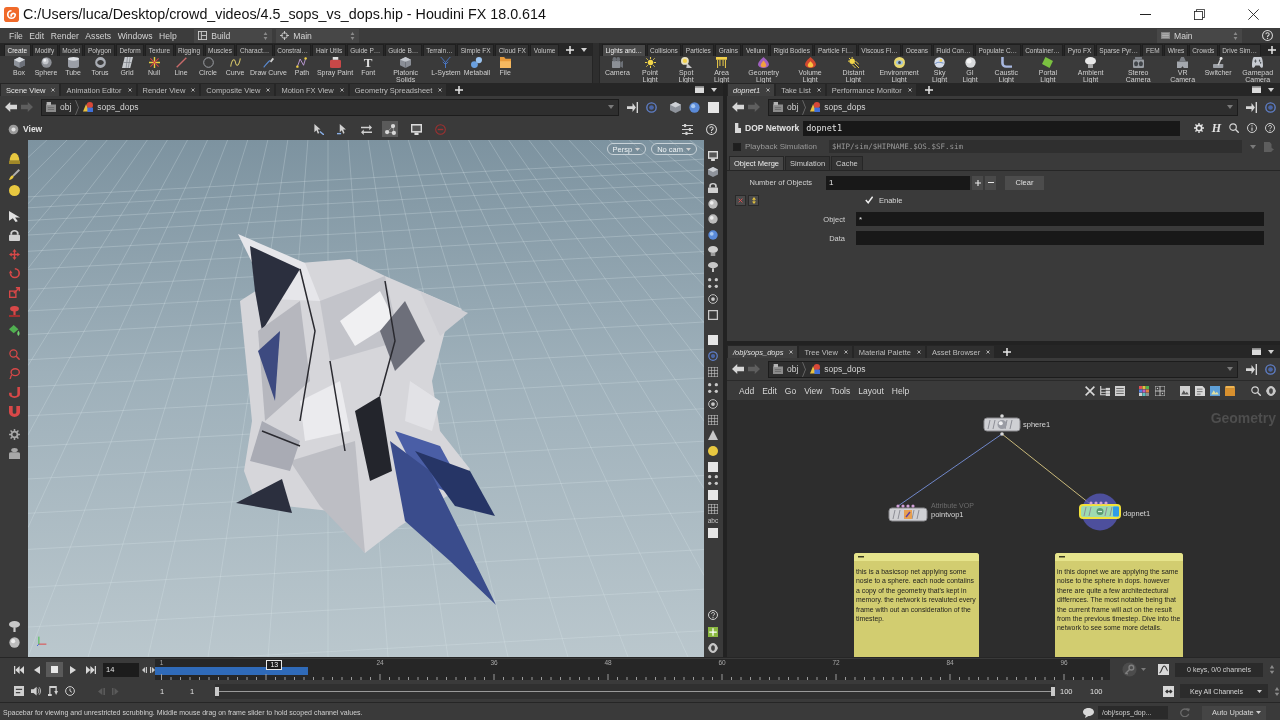 This screenshot has width=1280, height=720. I want to click on points-toggle, so click(390, 129).